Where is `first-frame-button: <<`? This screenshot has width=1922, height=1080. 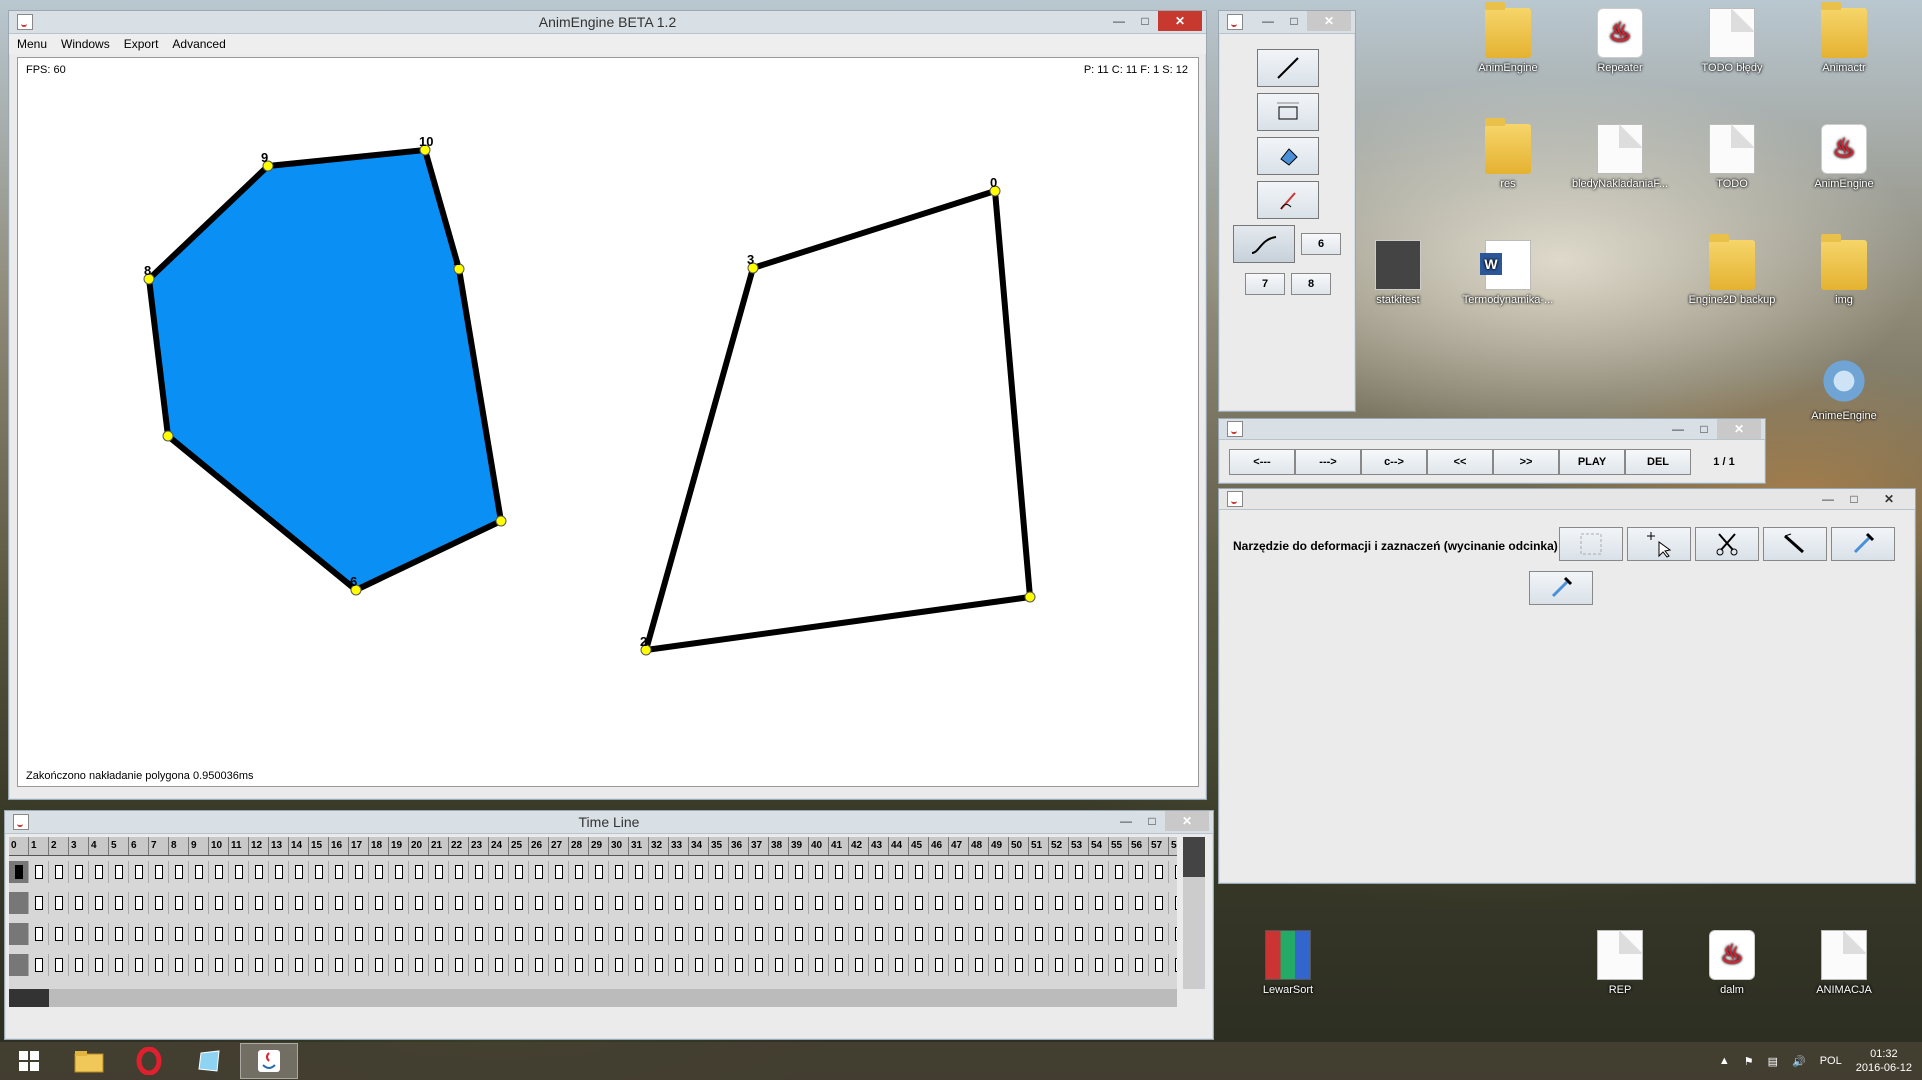 first-frame-button: << is located at coordinates (1460, 462).